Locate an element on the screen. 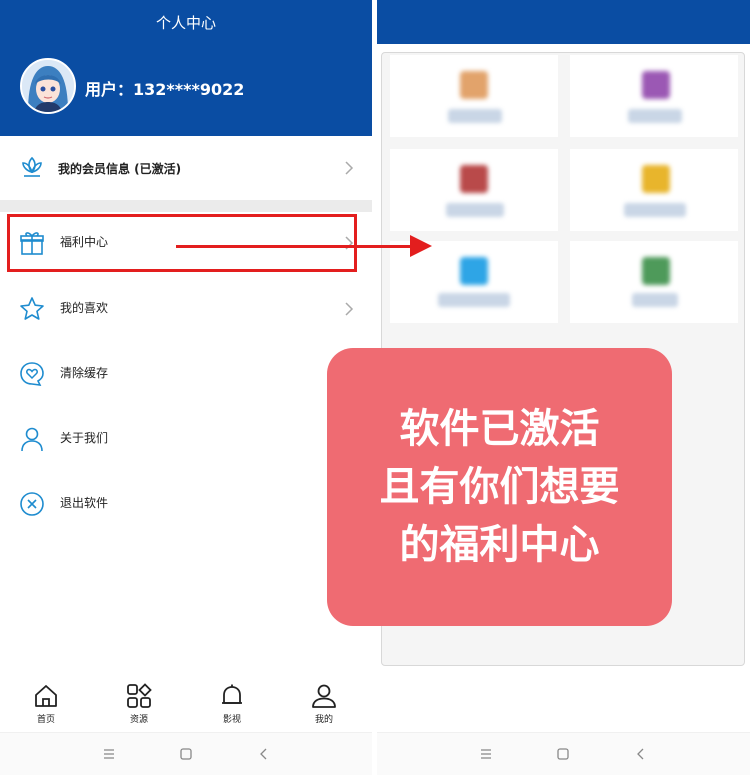 This screenshot has width=750, height=775. callout-line: 的福利中心 is located at coordinates (499, 545).